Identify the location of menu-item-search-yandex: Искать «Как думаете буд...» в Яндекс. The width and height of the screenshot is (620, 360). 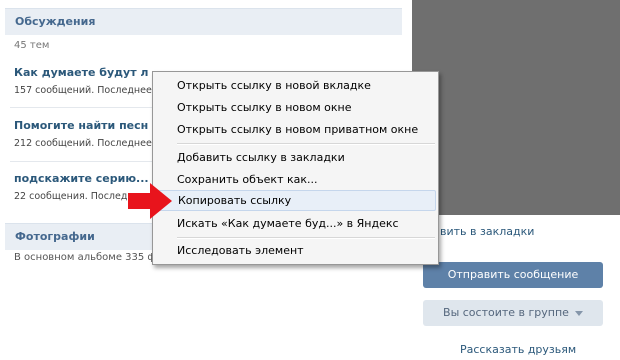
(295, 223).